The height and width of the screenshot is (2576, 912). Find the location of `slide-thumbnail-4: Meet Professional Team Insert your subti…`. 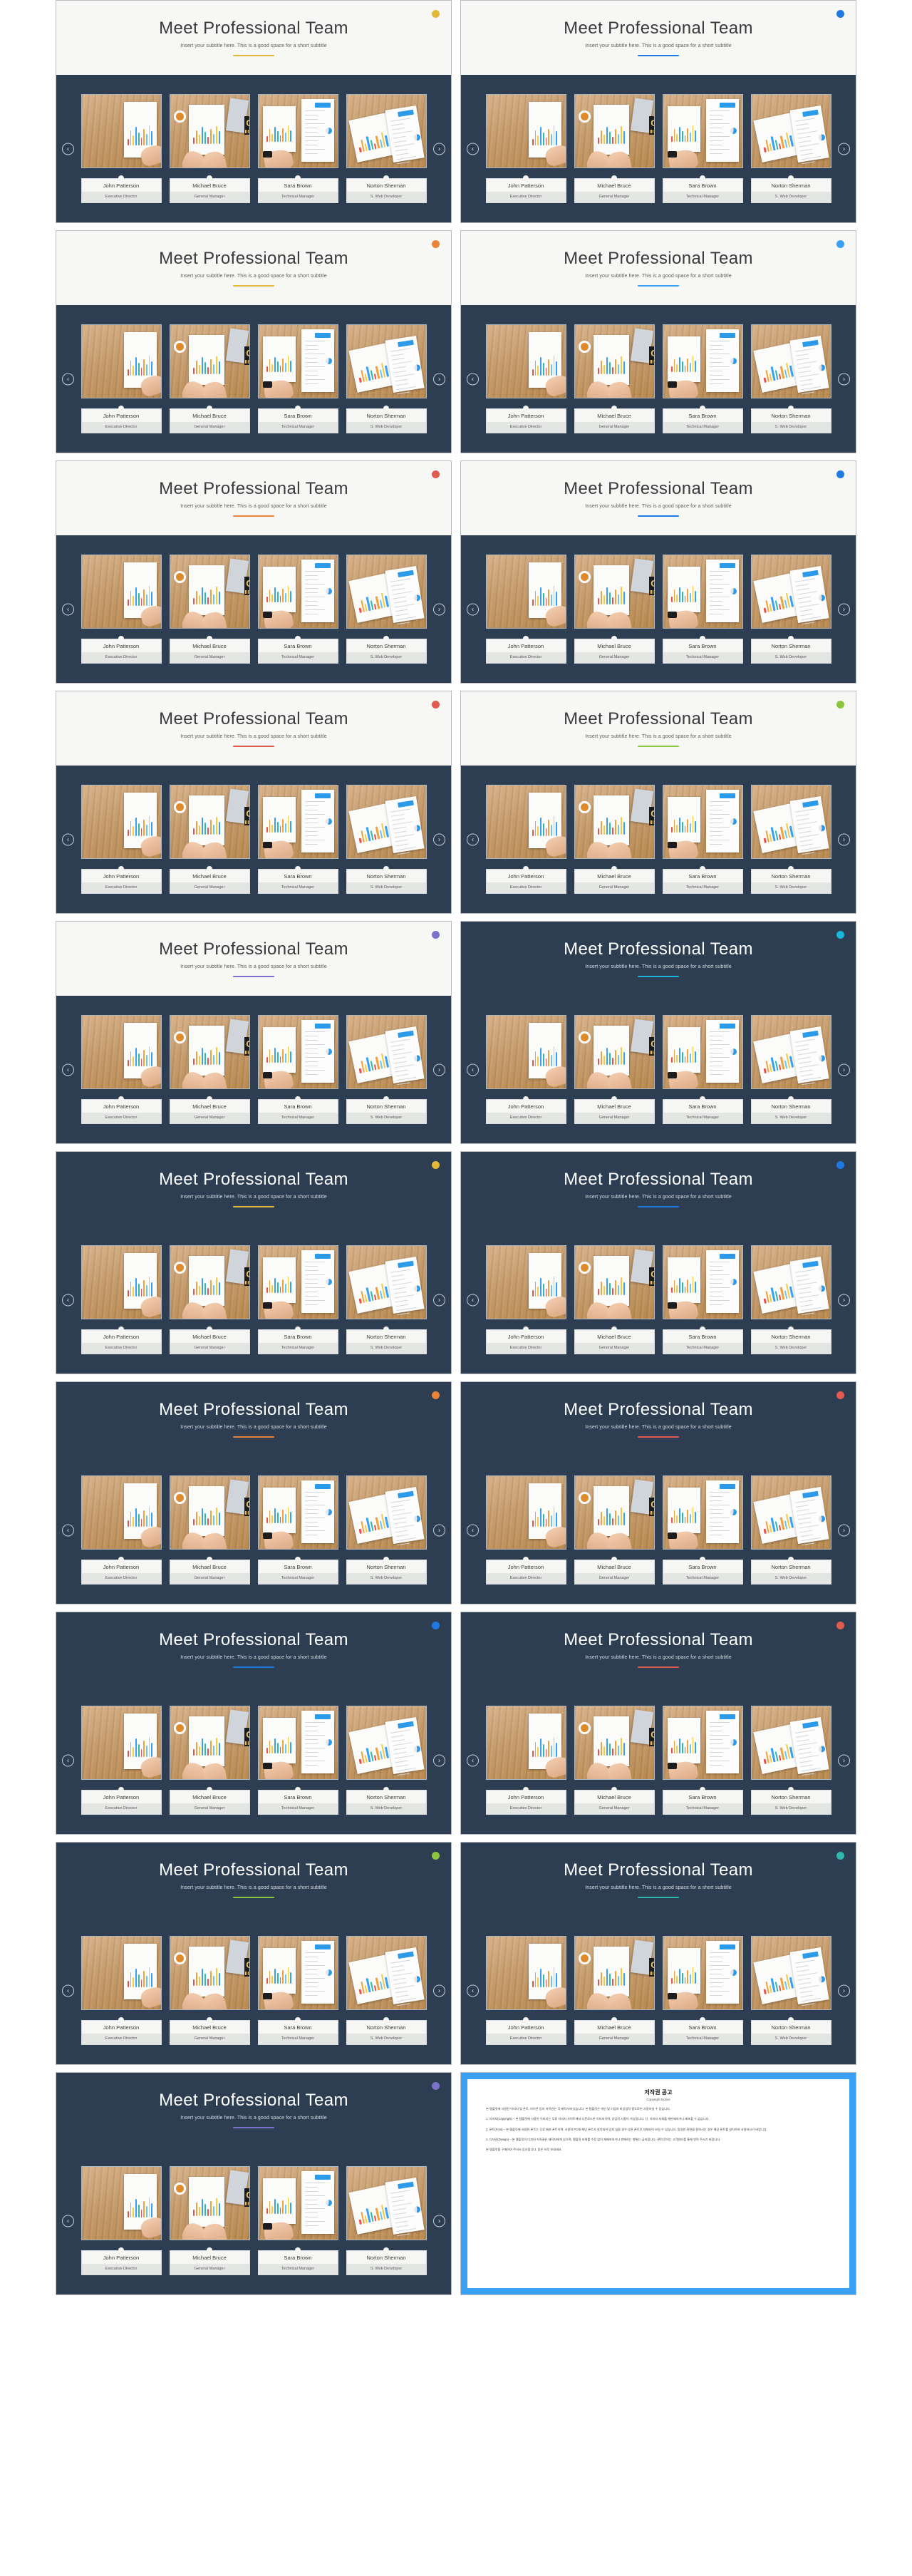

slide-thumbnail-4: Meet Professional Team Insert your subti… is located at coordinates (658, 341).